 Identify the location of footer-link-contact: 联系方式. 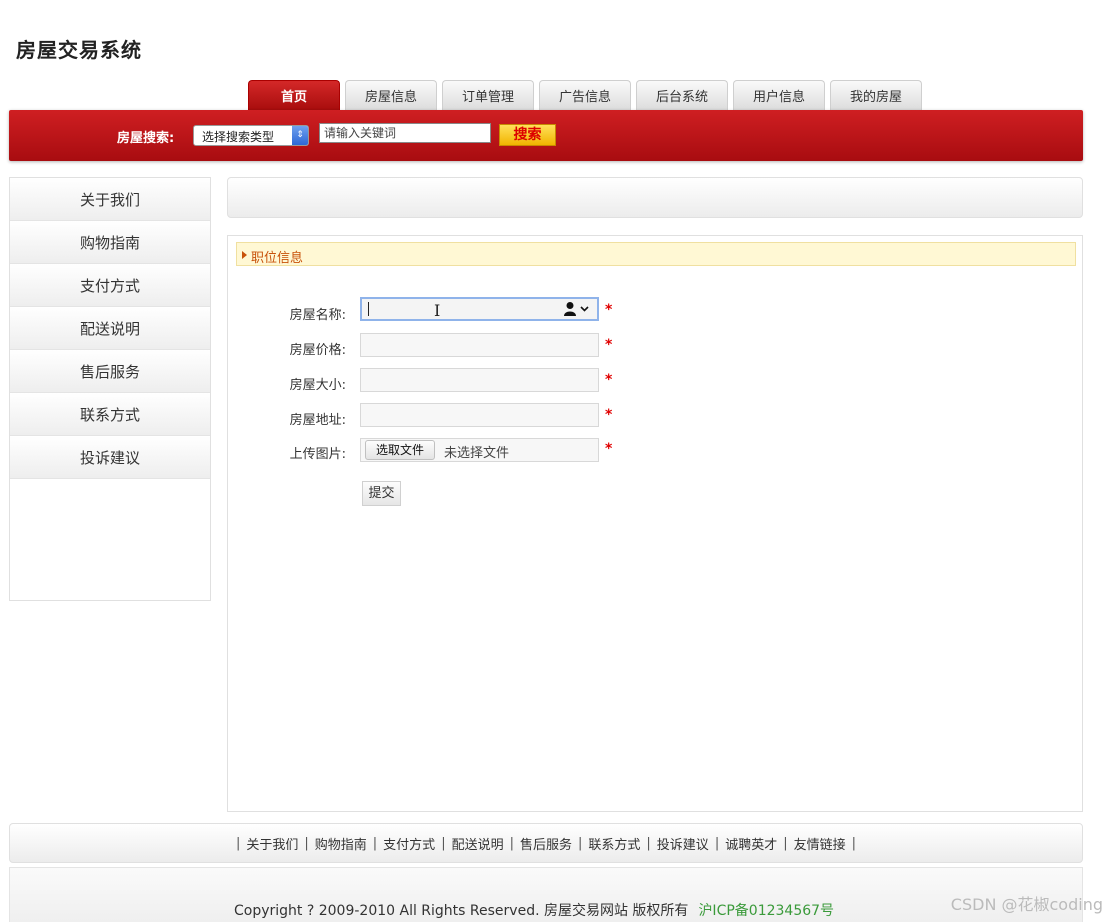
(614, 843).